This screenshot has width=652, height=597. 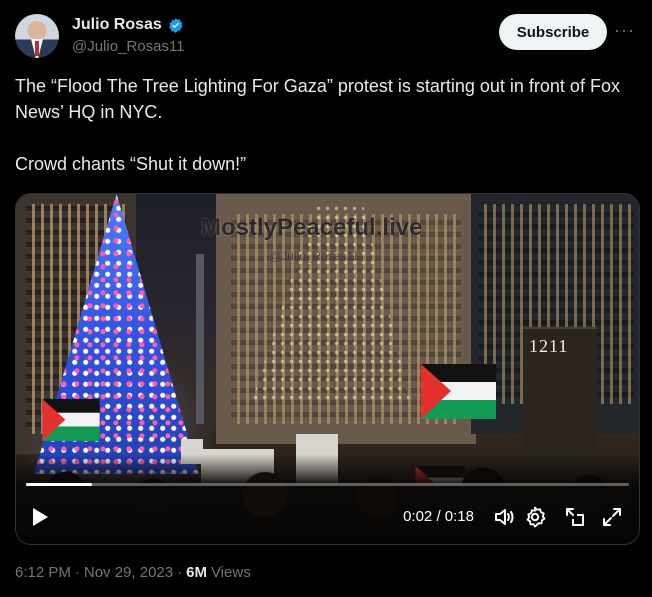 What do you see at coordinates (327, 518) in the screenshot?
I see `video-controls: 0:02 / 0:18` at bounding box center [327, 518].